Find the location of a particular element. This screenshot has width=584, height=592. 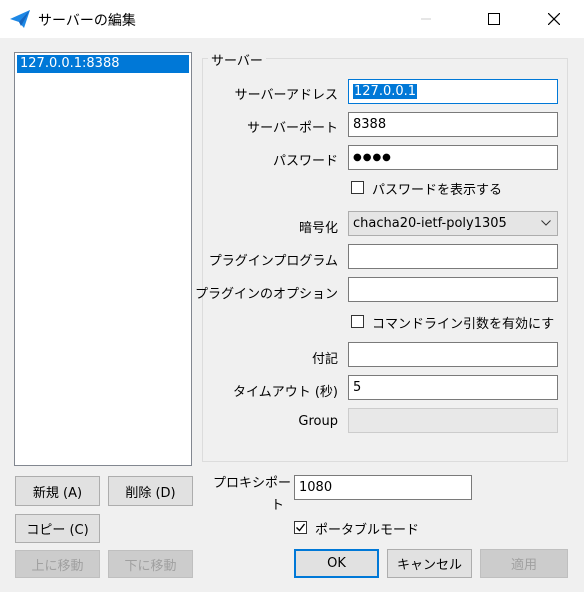

window-title: サーバーの編集 is located at coordinates (87, 21).